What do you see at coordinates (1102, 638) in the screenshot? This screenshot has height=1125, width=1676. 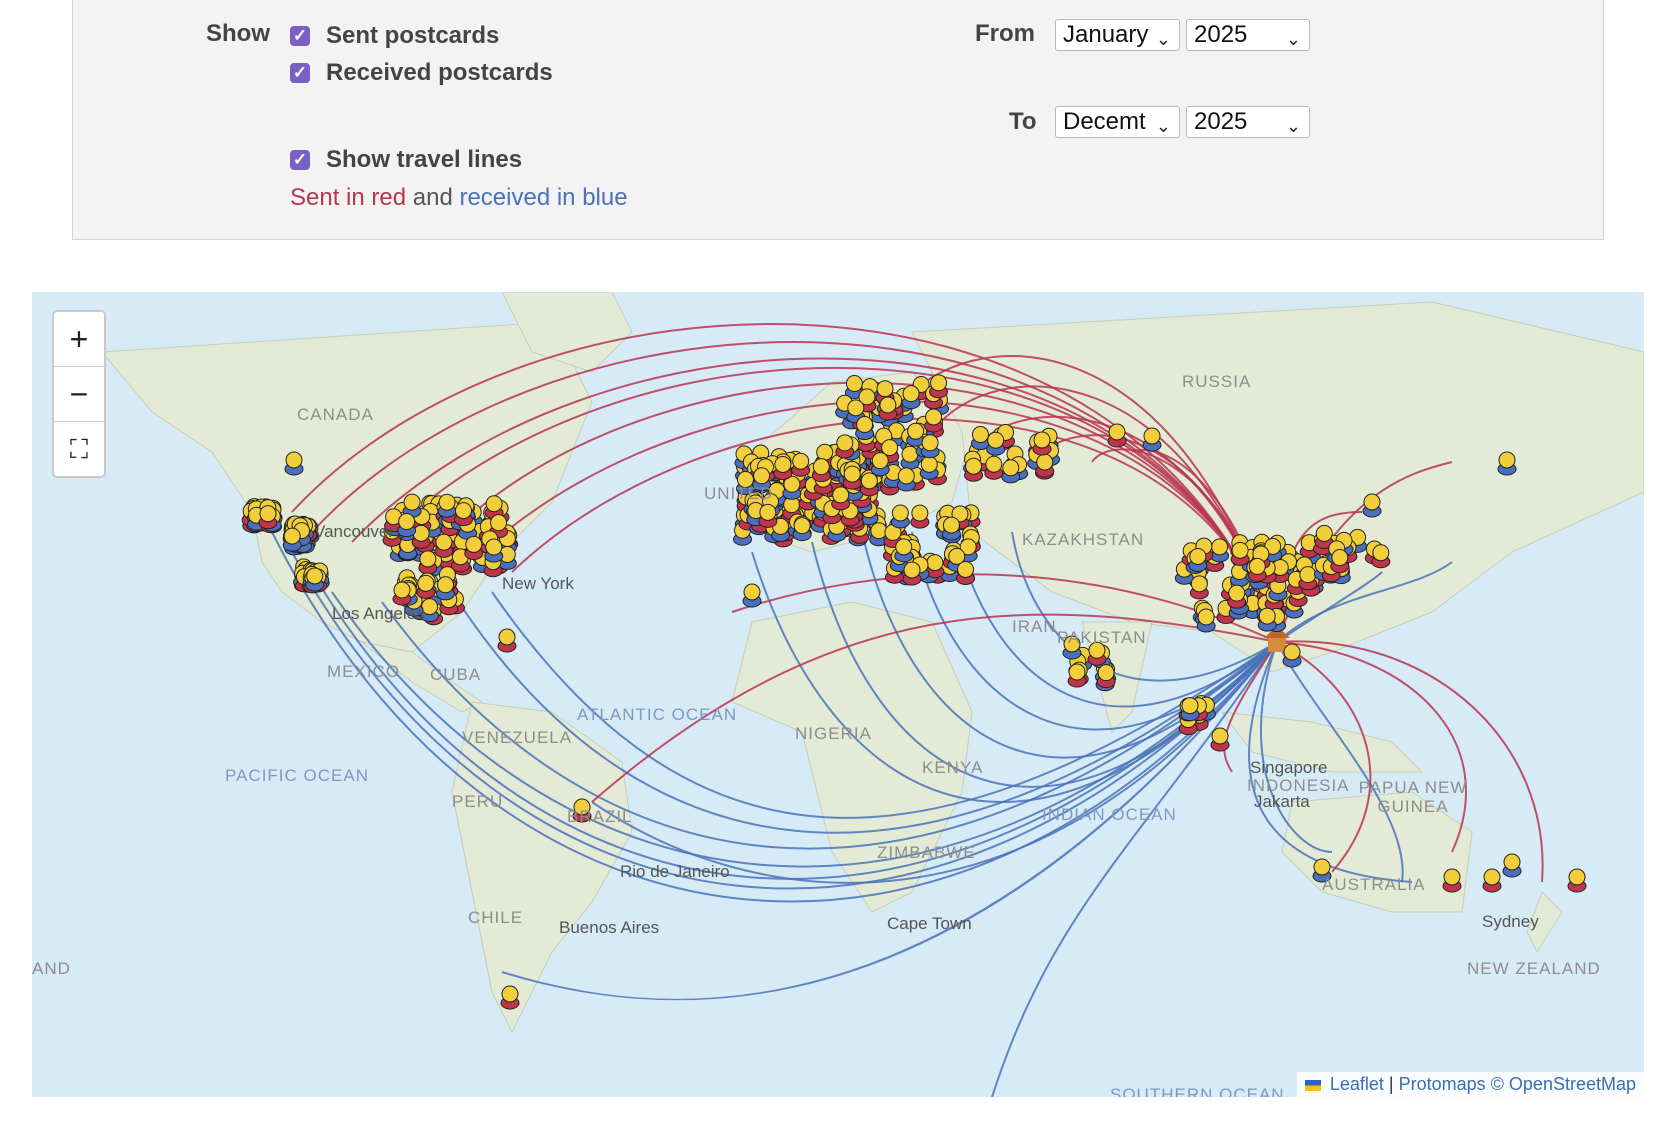 I see `region-label-pakistan: PAKISTAN` at bounding box center [1102, 638].